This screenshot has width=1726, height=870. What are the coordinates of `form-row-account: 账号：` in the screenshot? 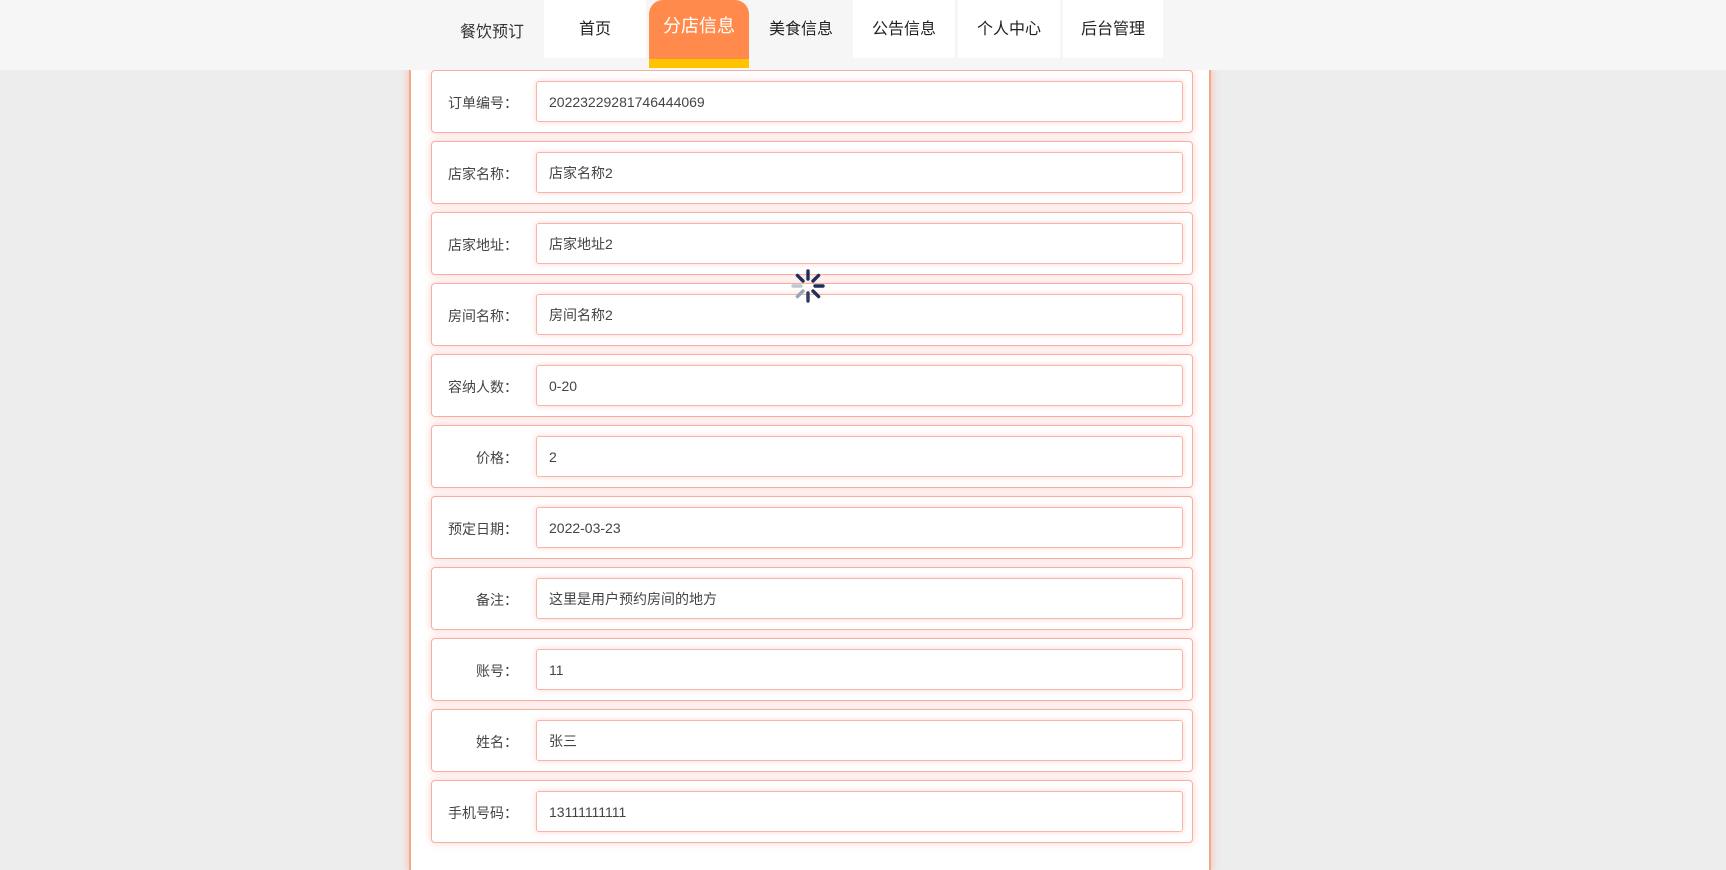 It's located at (812, 669).